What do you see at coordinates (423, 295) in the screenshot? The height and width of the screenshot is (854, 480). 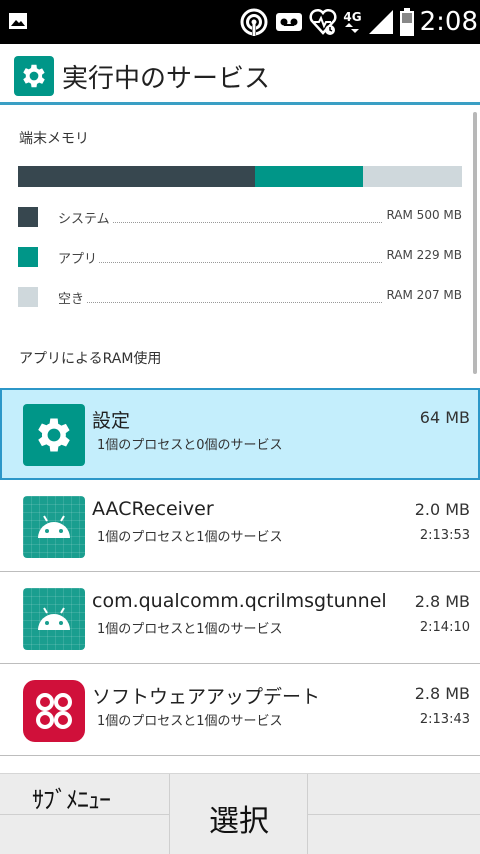 I see `legend-value: RAM 207 MB` at bounding box center [423, 295].